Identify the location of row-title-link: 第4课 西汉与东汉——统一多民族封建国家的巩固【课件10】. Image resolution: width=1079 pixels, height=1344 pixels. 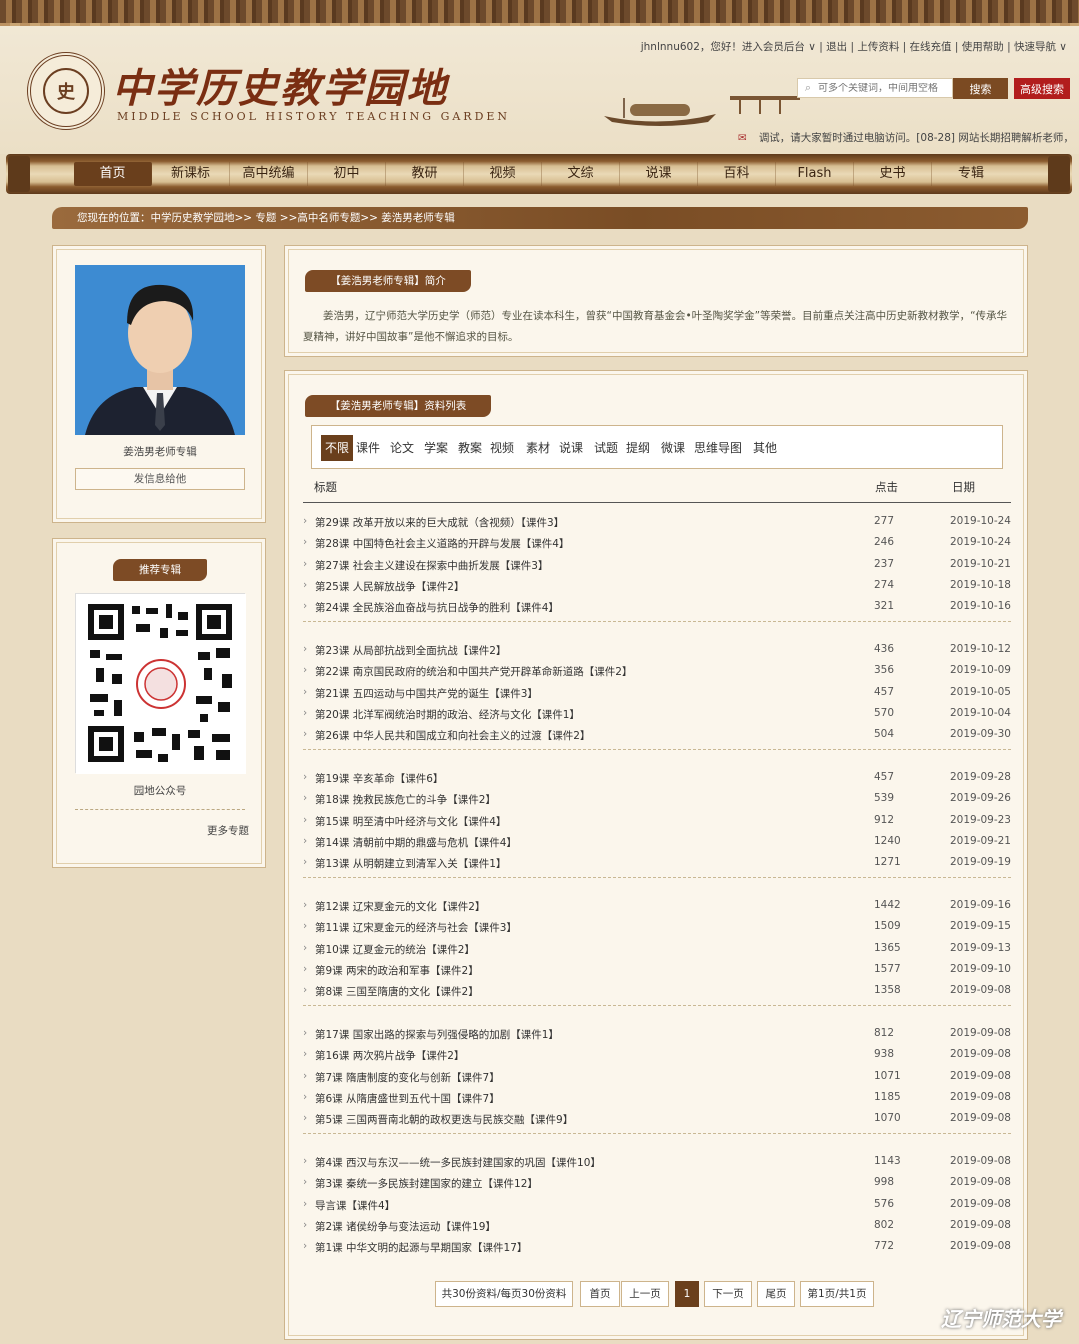
(452, 1162).